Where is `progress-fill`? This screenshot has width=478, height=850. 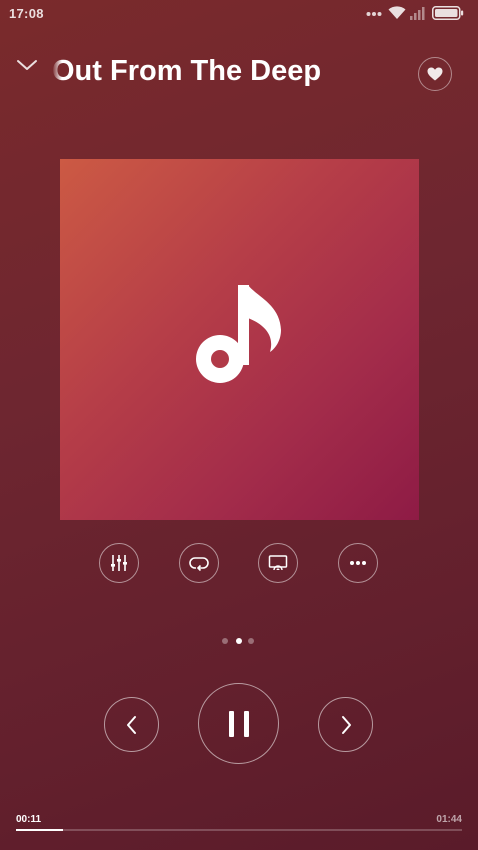
progress-fill is located at coordinates (40, 830).